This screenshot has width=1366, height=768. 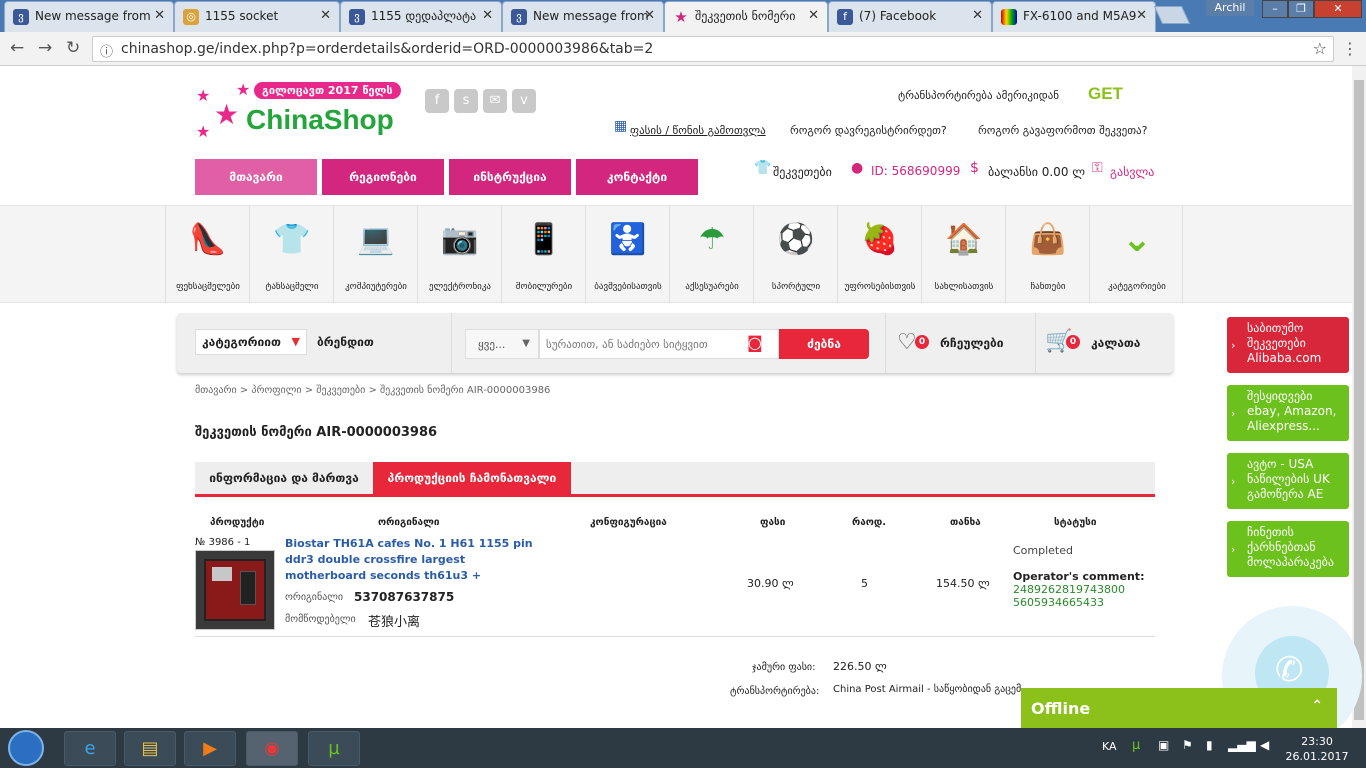 I want to click on search-scope-select: ყვე... ▼, so click(x=502, y=344).